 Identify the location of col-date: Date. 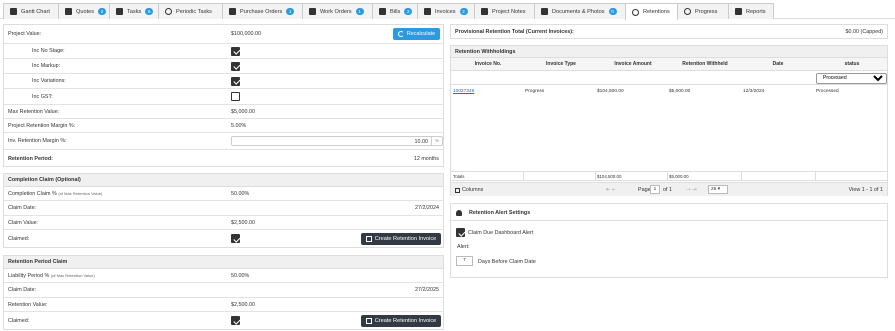
(778, 64).